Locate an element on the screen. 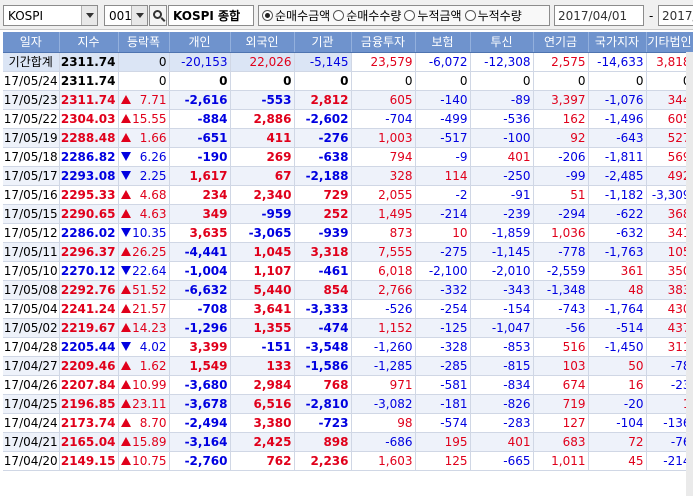  row-value: -1,859 is located at coordinates (502, 233).